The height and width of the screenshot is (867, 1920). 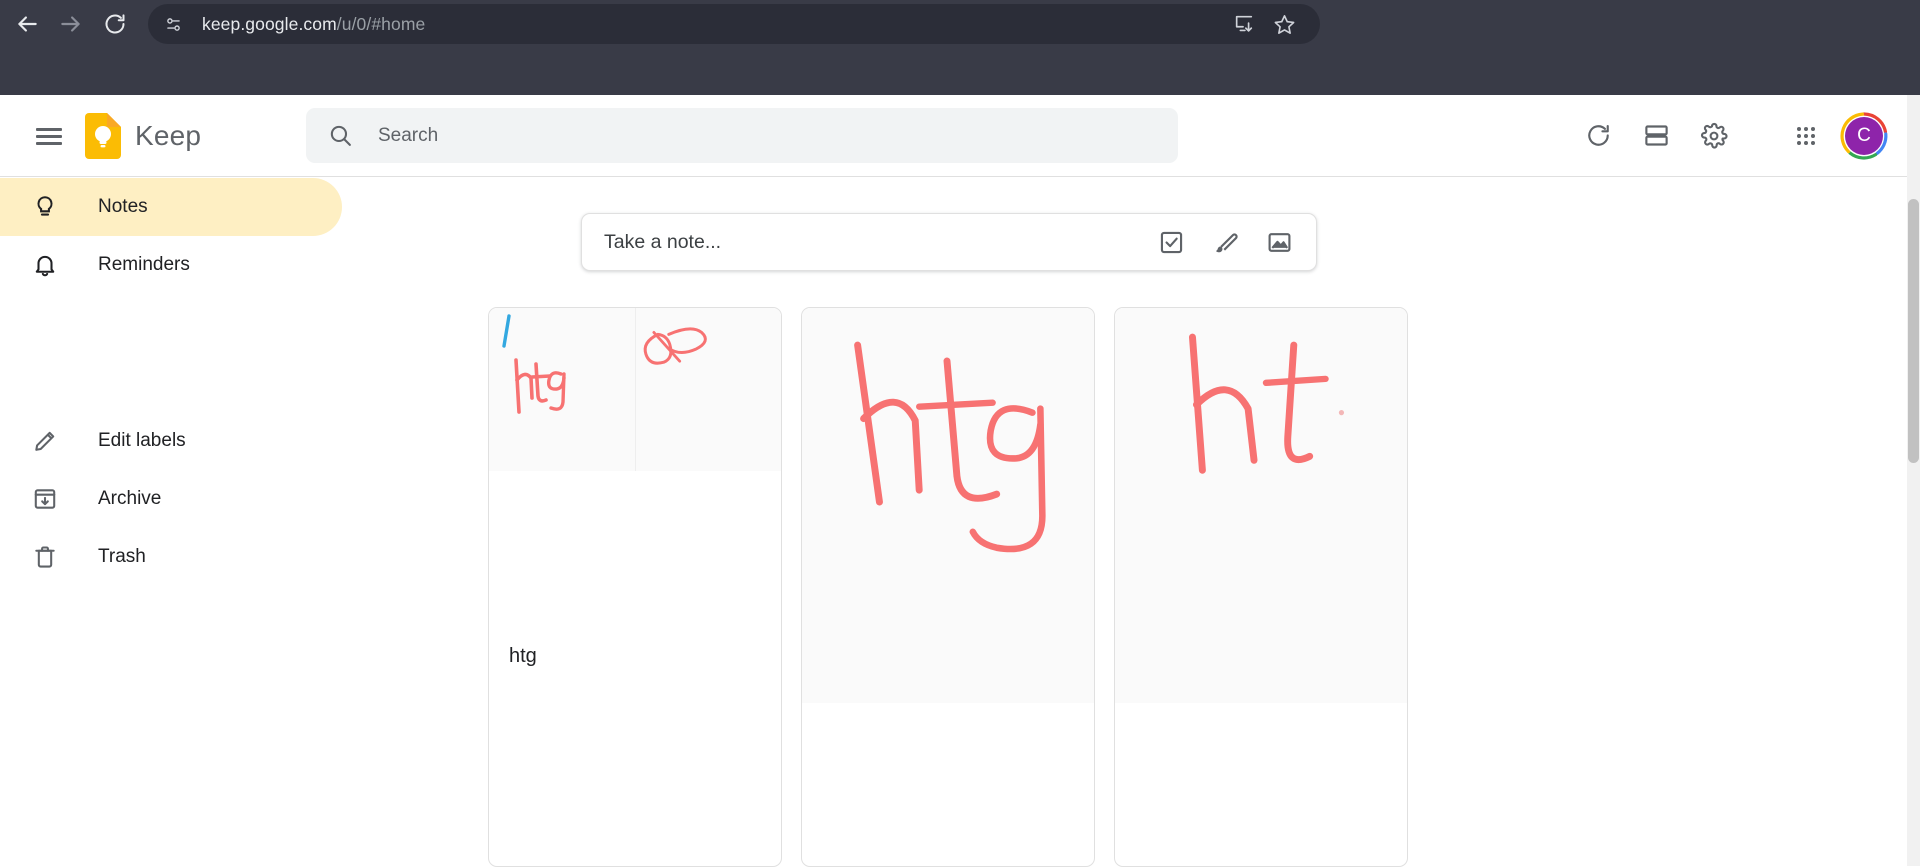 I want to click on sidebar-item-trash: Trash, so click(x=171, y=557).